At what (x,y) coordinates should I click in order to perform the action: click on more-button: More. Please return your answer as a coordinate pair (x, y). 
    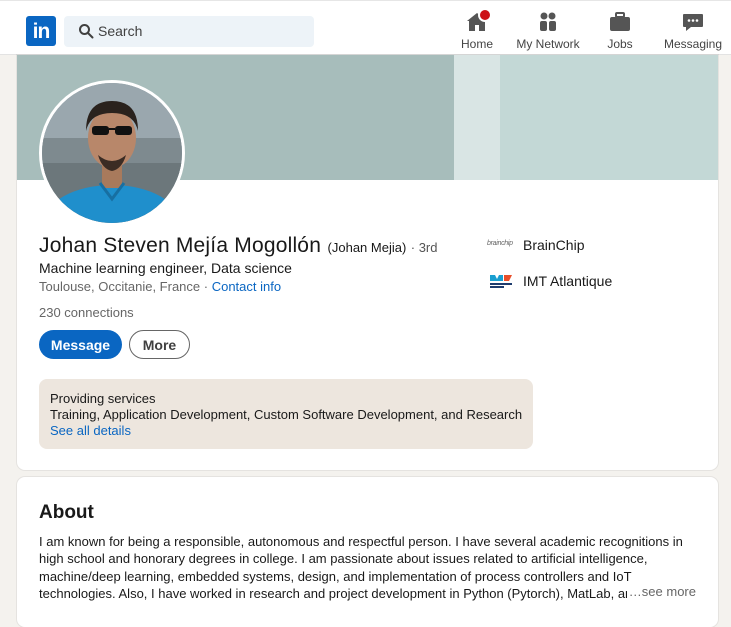
    Looking at the image, I should click on (159, 344).